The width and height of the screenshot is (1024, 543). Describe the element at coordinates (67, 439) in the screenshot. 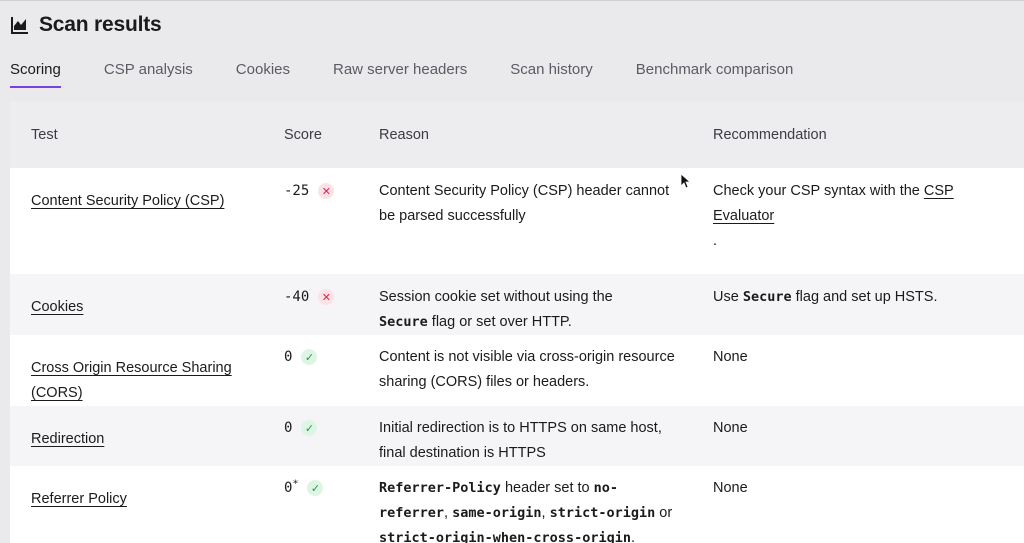

I see `test-link-redirection: Redirection` at that location.